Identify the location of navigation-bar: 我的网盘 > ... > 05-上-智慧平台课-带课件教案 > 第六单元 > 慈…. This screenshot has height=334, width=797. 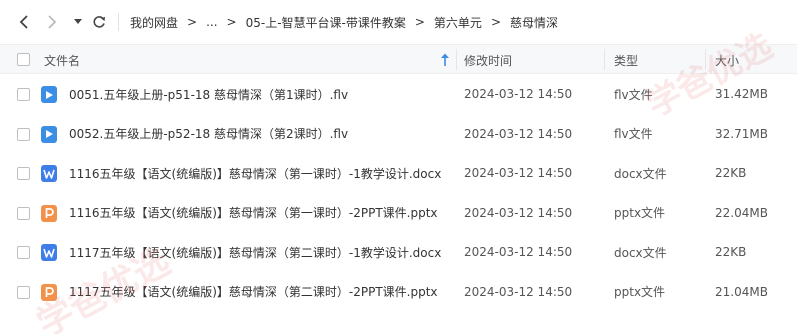
(398, 22).